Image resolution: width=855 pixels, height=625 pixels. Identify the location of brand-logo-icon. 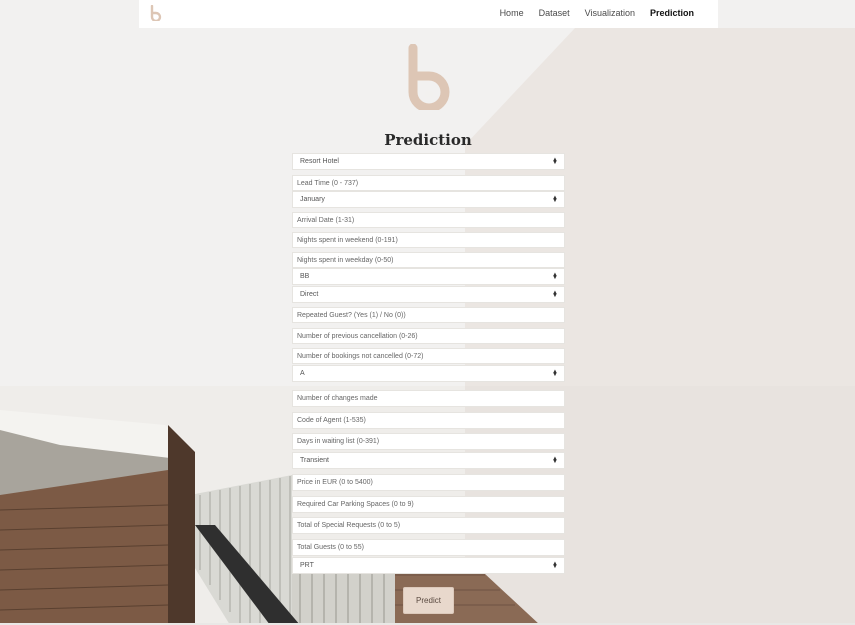
(156, 13).